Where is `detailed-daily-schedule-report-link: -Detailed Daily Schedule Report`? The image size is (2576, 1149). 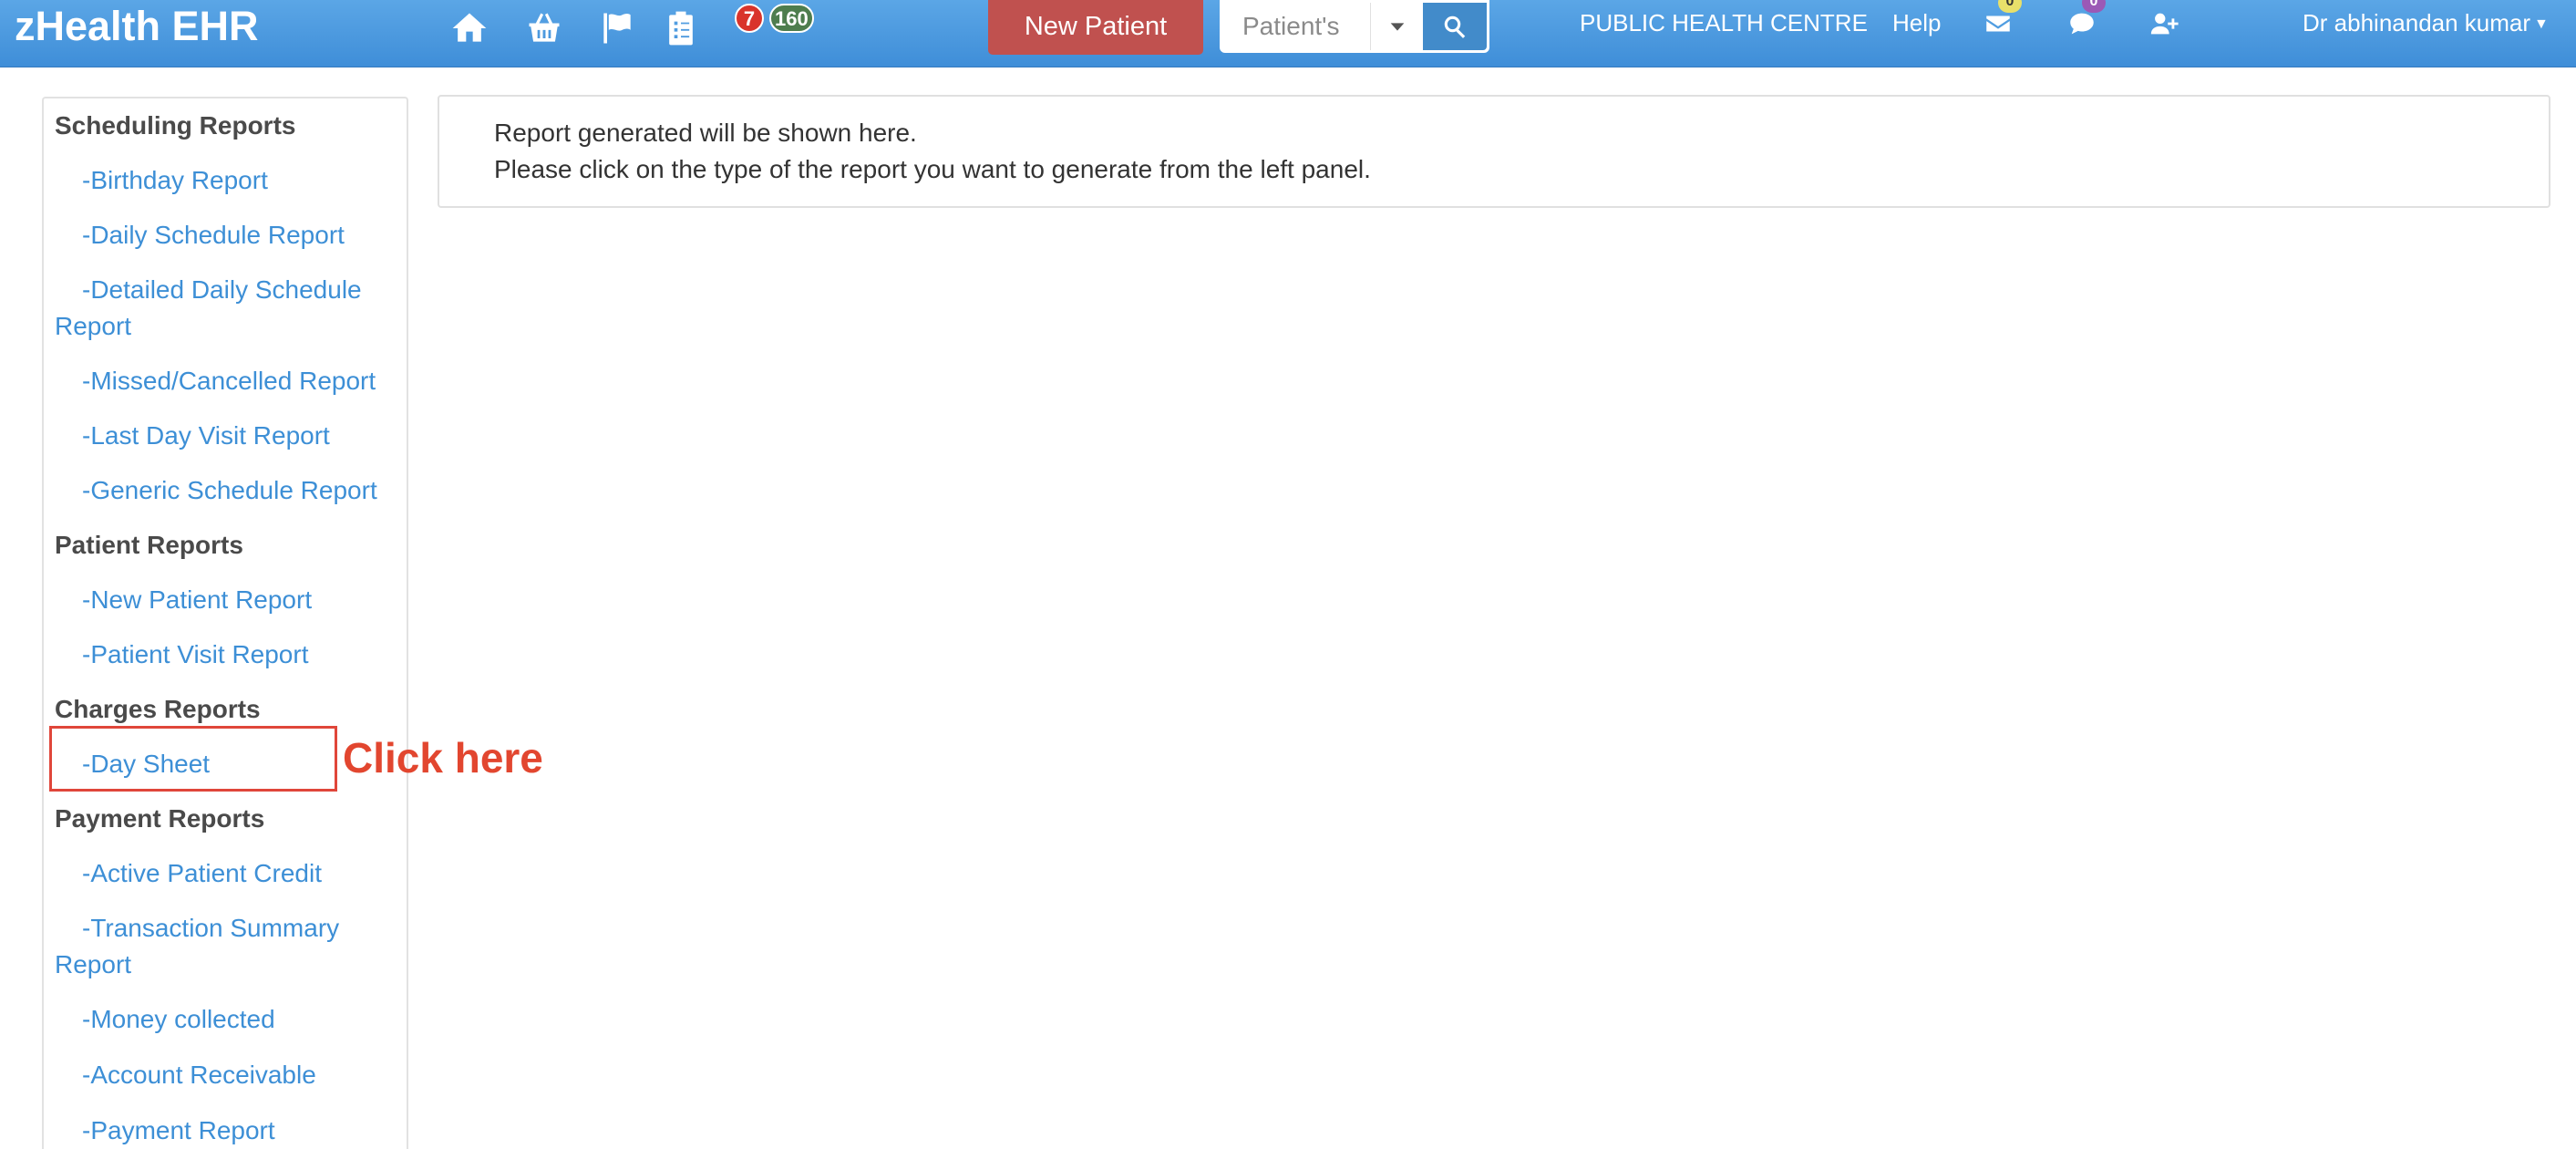
detailed-daily-schedule-report-link: -Detailed Daily Schedule Report is located at coordinates (223, 308).